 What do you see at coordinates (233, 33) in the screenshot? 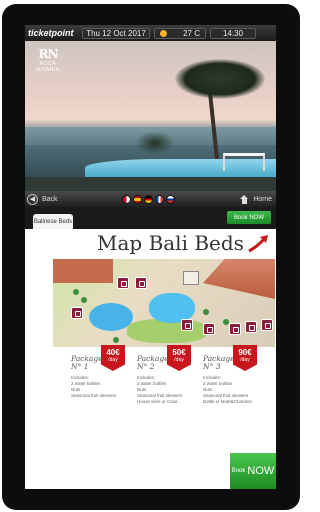
I see `time-display: 14:30` at bounding box center [233, 33].